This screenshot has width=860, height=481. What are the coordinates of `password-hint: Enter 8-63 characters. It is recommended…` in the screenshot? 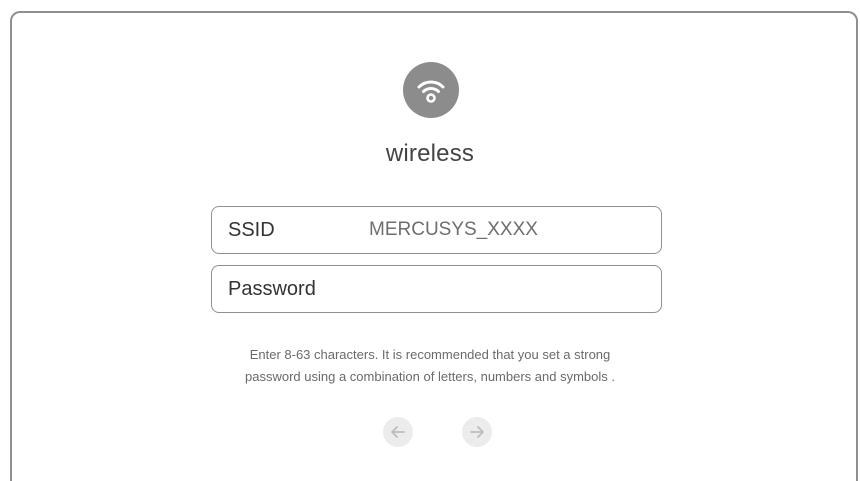 It's located at (430, 366).